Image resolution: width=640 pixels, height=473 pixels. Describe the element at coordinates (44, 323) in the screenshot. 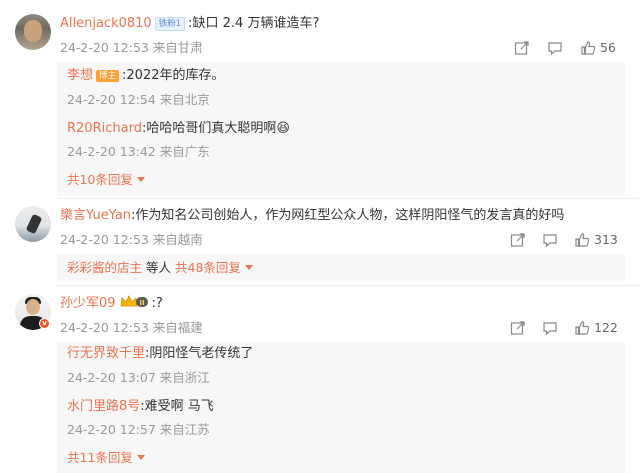

I see `verified-icon: v` at that location.